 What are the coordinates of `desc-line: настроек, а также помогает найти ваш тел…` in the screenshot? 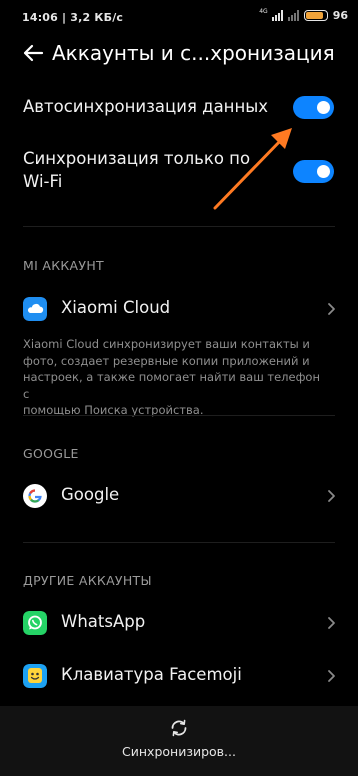 It's located at (171, 385).